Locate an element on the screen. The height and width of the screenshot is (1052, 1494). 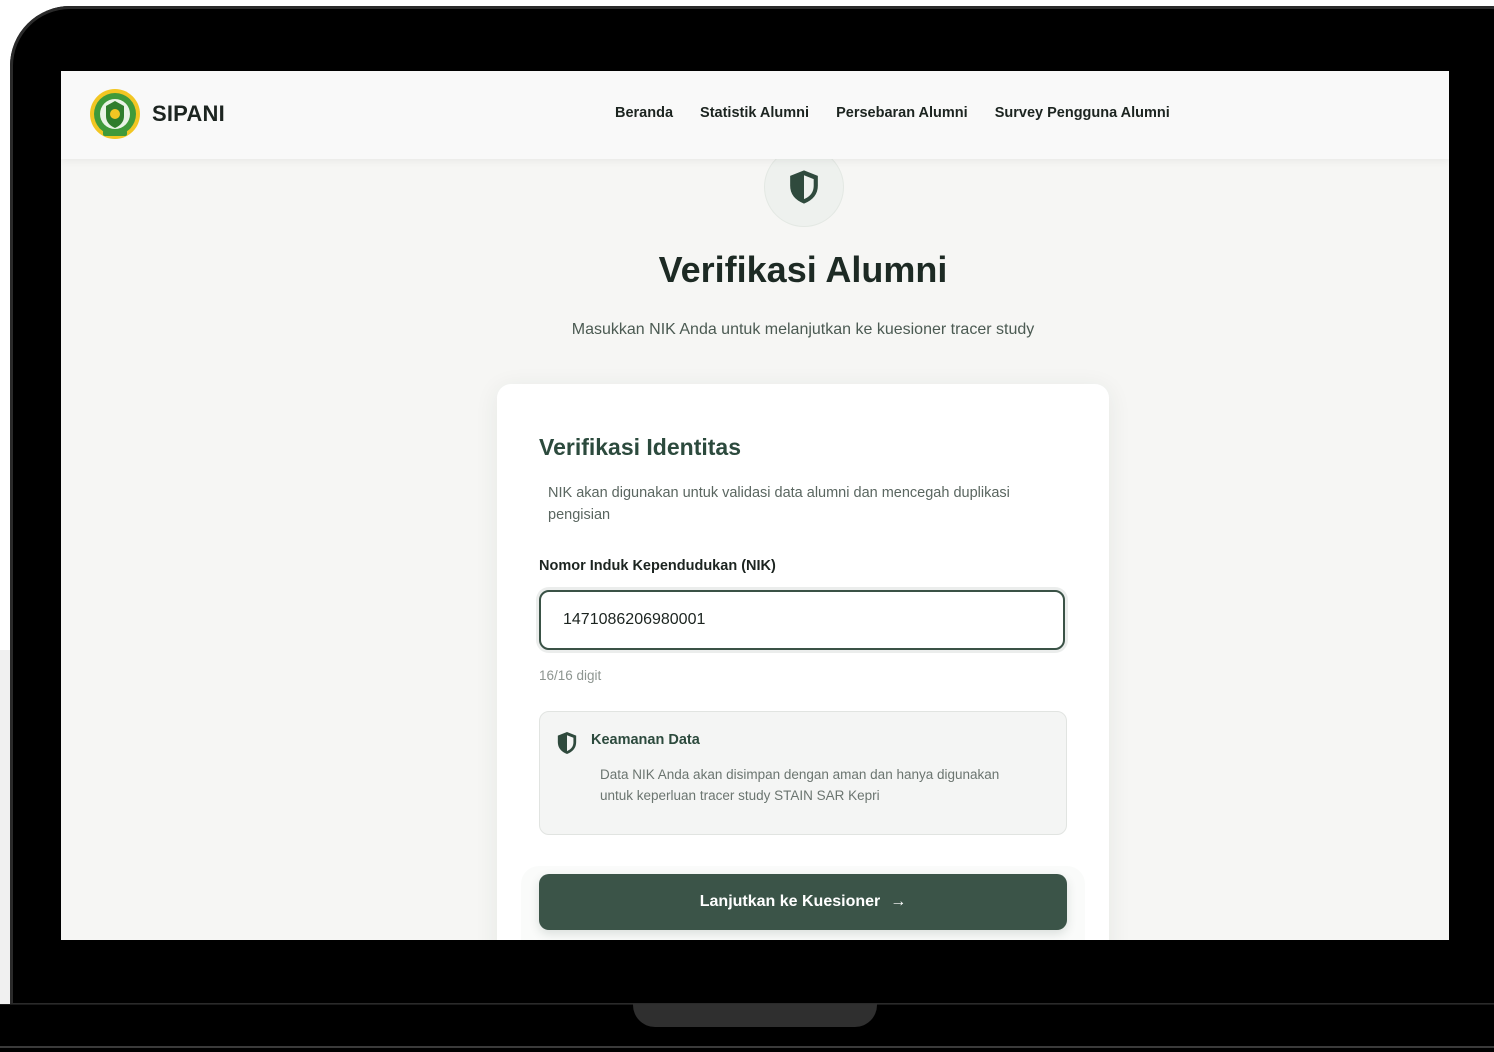
nav-beranda: Beranda is located at coordinates (644, 113).